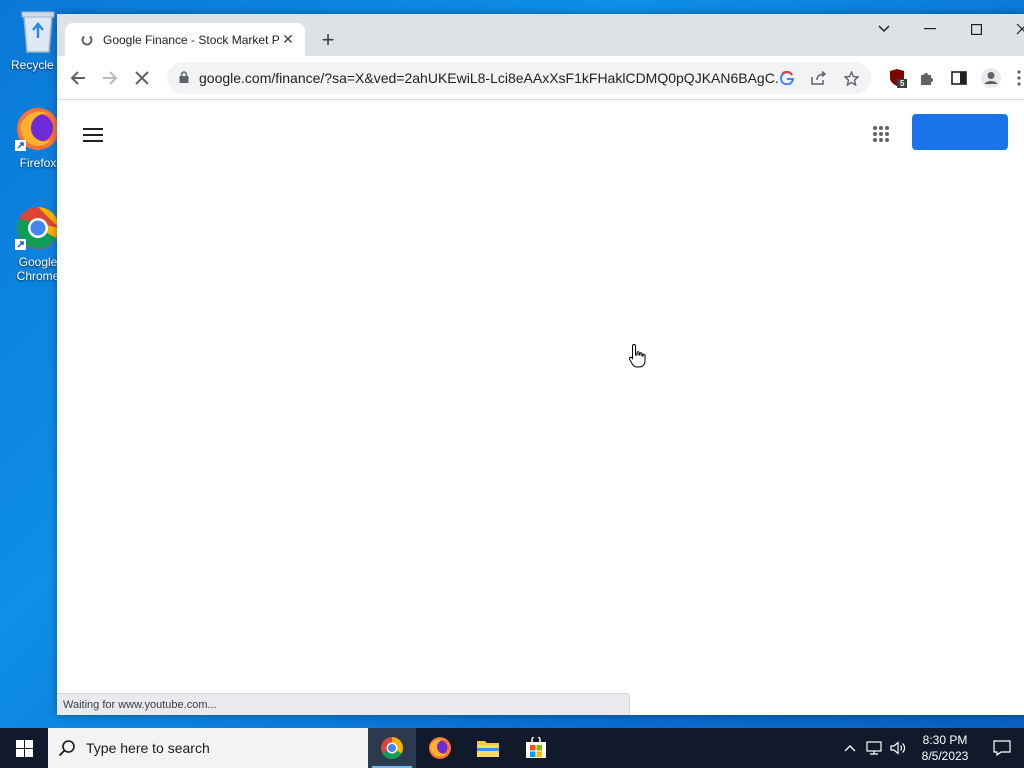 Image resolution: width=1024 pixels, height=768 pixels. I want to click on stop-loading-button, so click(142, 78).